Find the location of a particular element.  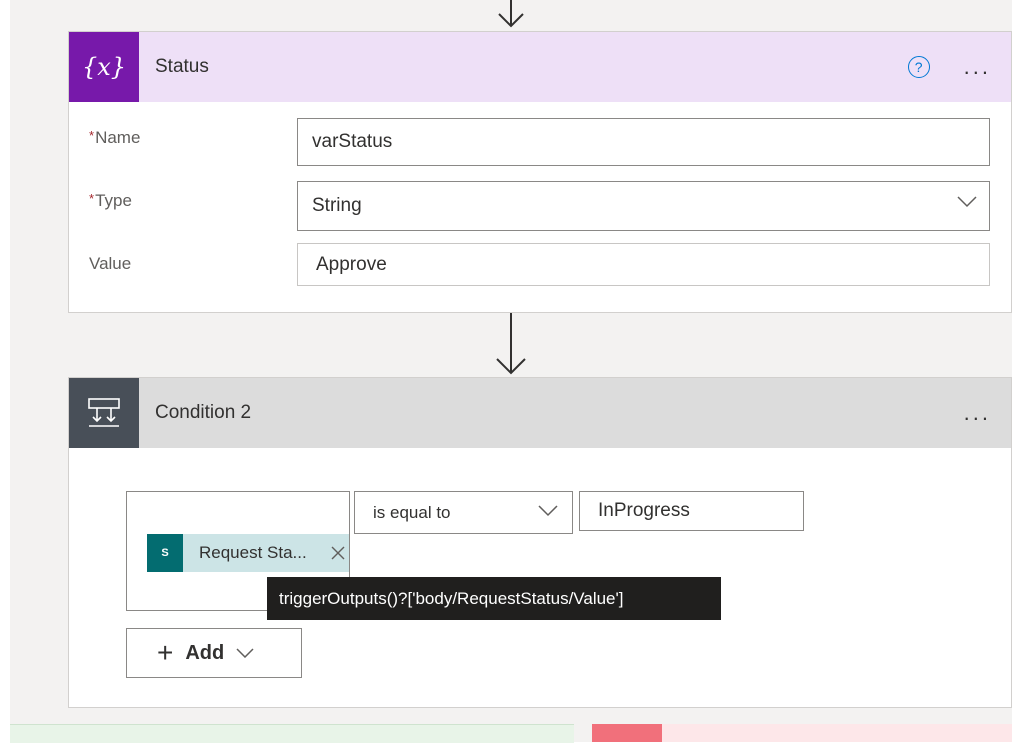

name-label: *Name is located at coordinates (115, 137).